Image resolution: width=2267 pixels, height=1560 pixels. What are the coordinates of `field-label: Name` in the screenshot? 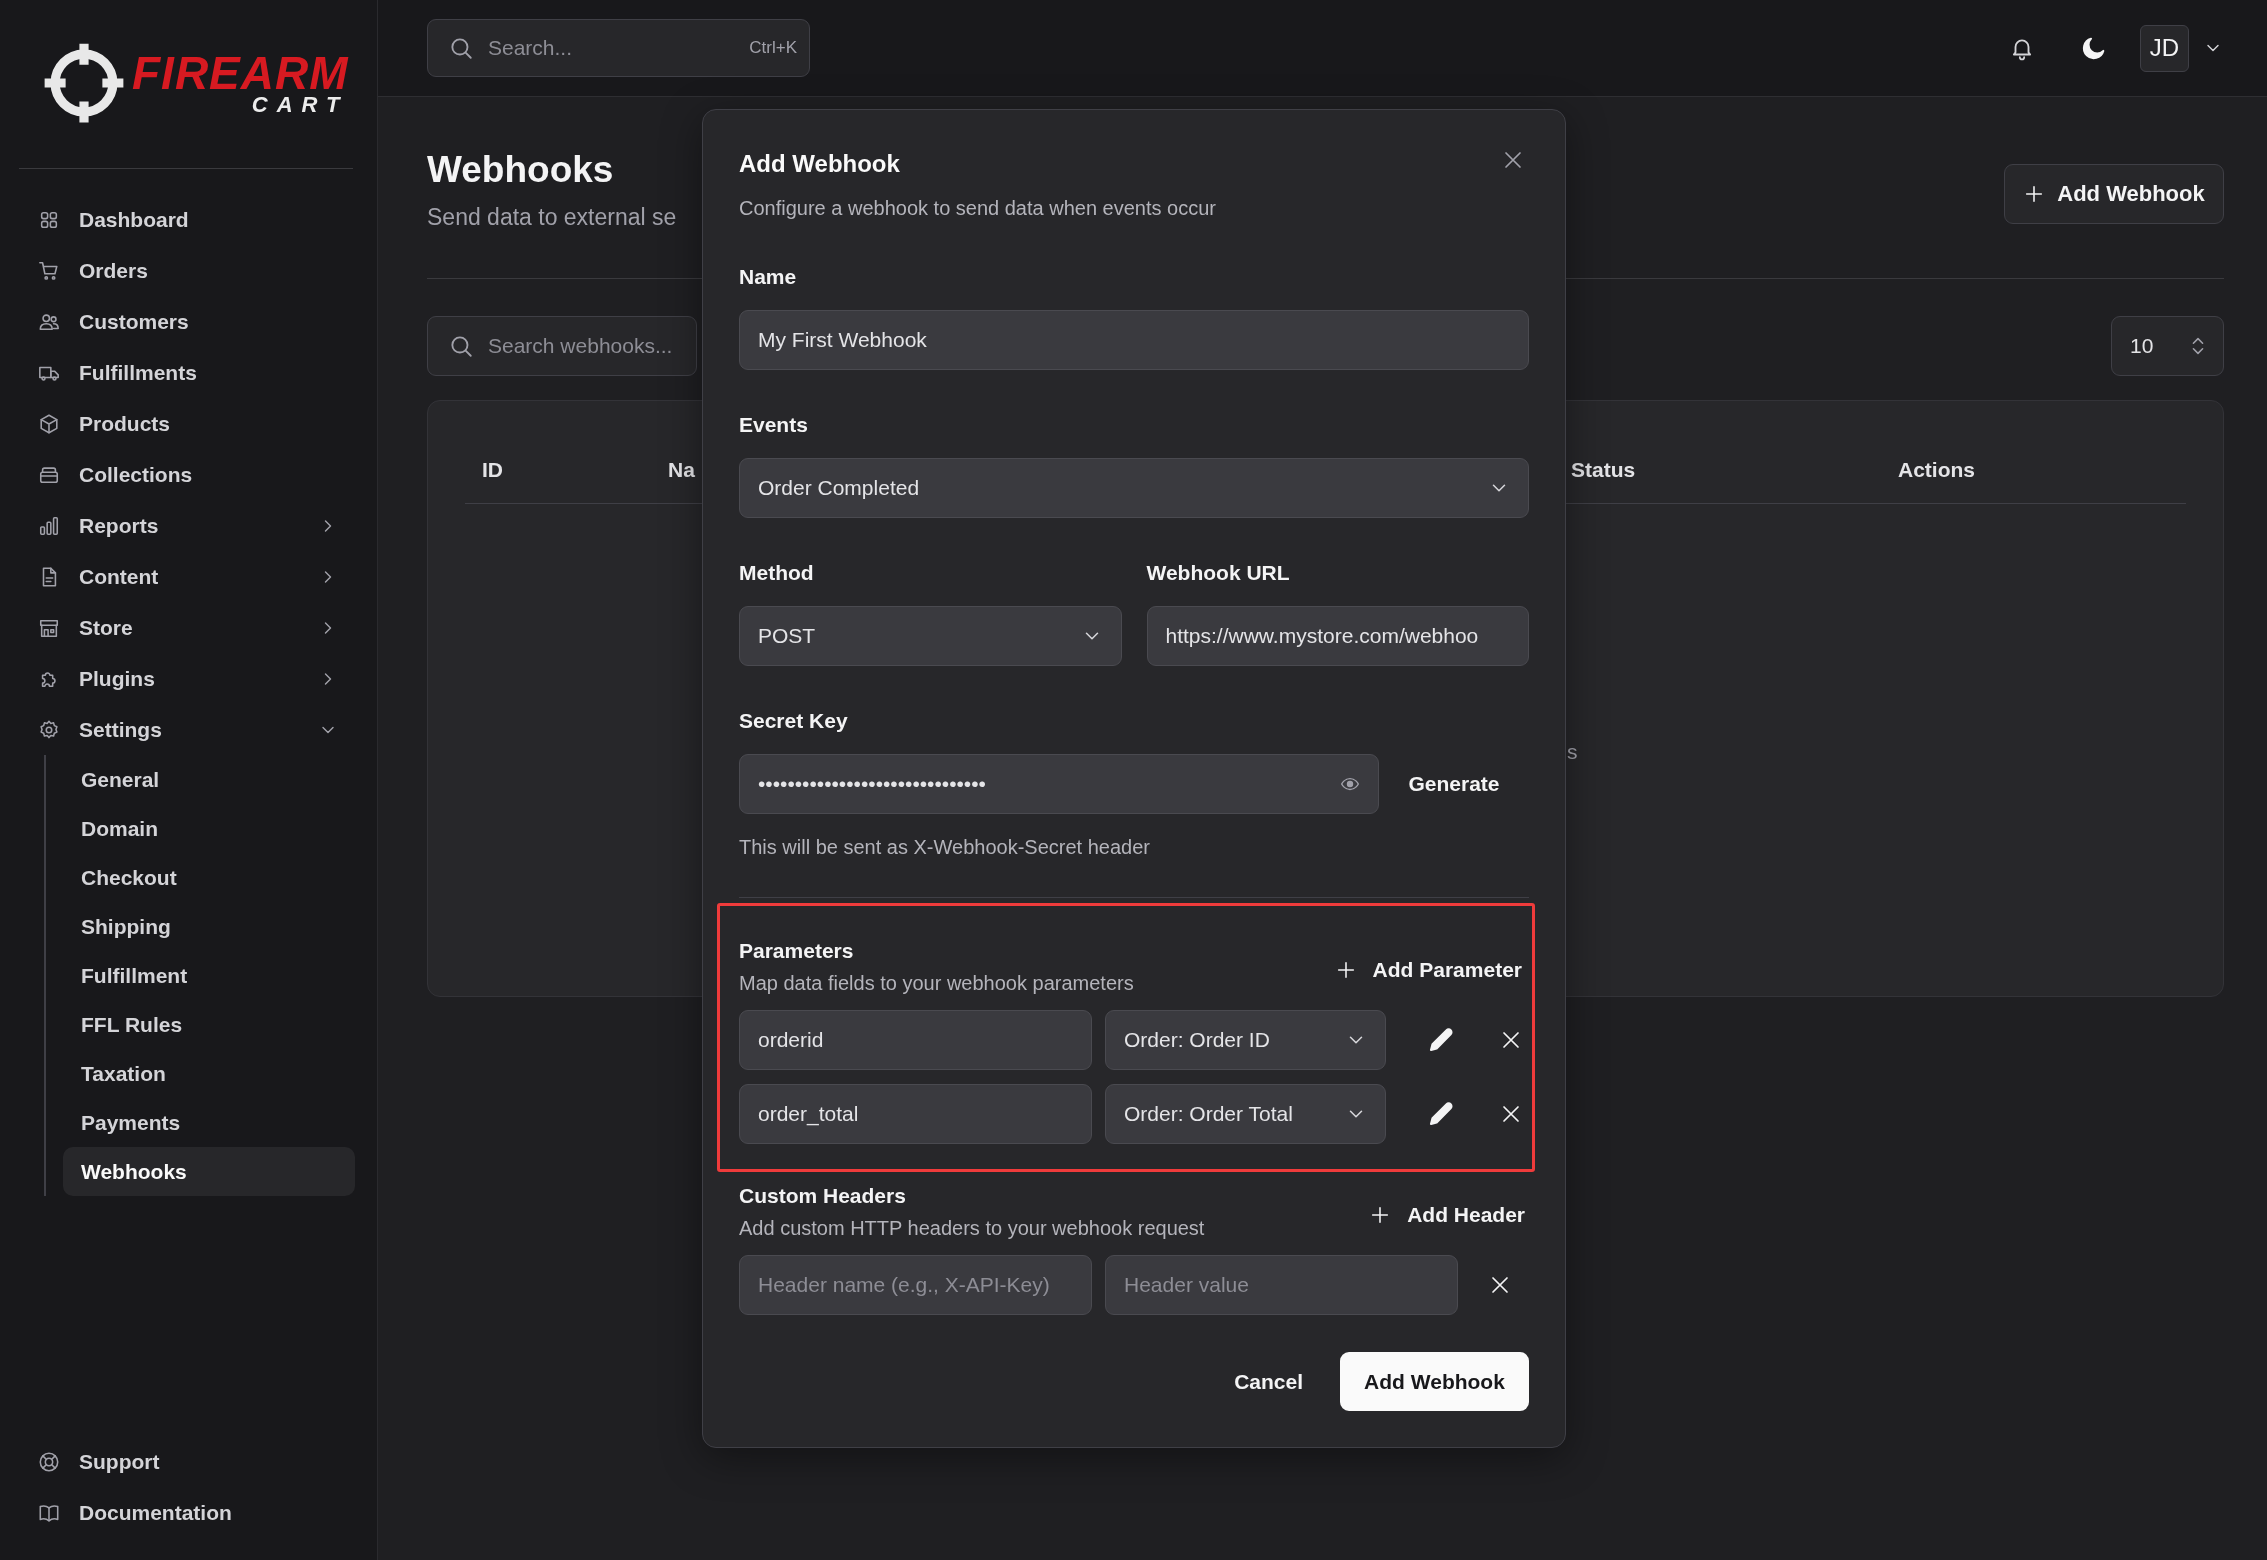 It's located at (768, 277).